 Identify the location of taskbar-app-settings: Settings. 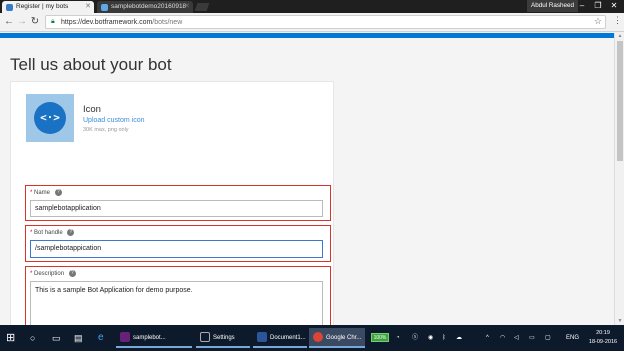
(223, 338).